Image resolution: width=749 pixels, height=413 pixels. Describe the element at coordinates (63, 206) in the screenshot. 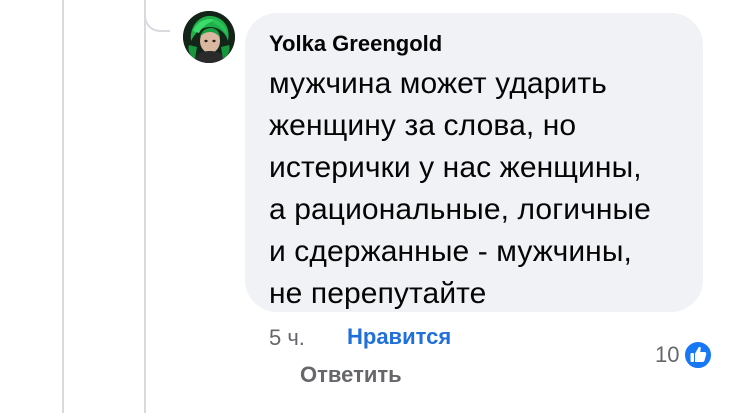

I see `thread-line` at that location.